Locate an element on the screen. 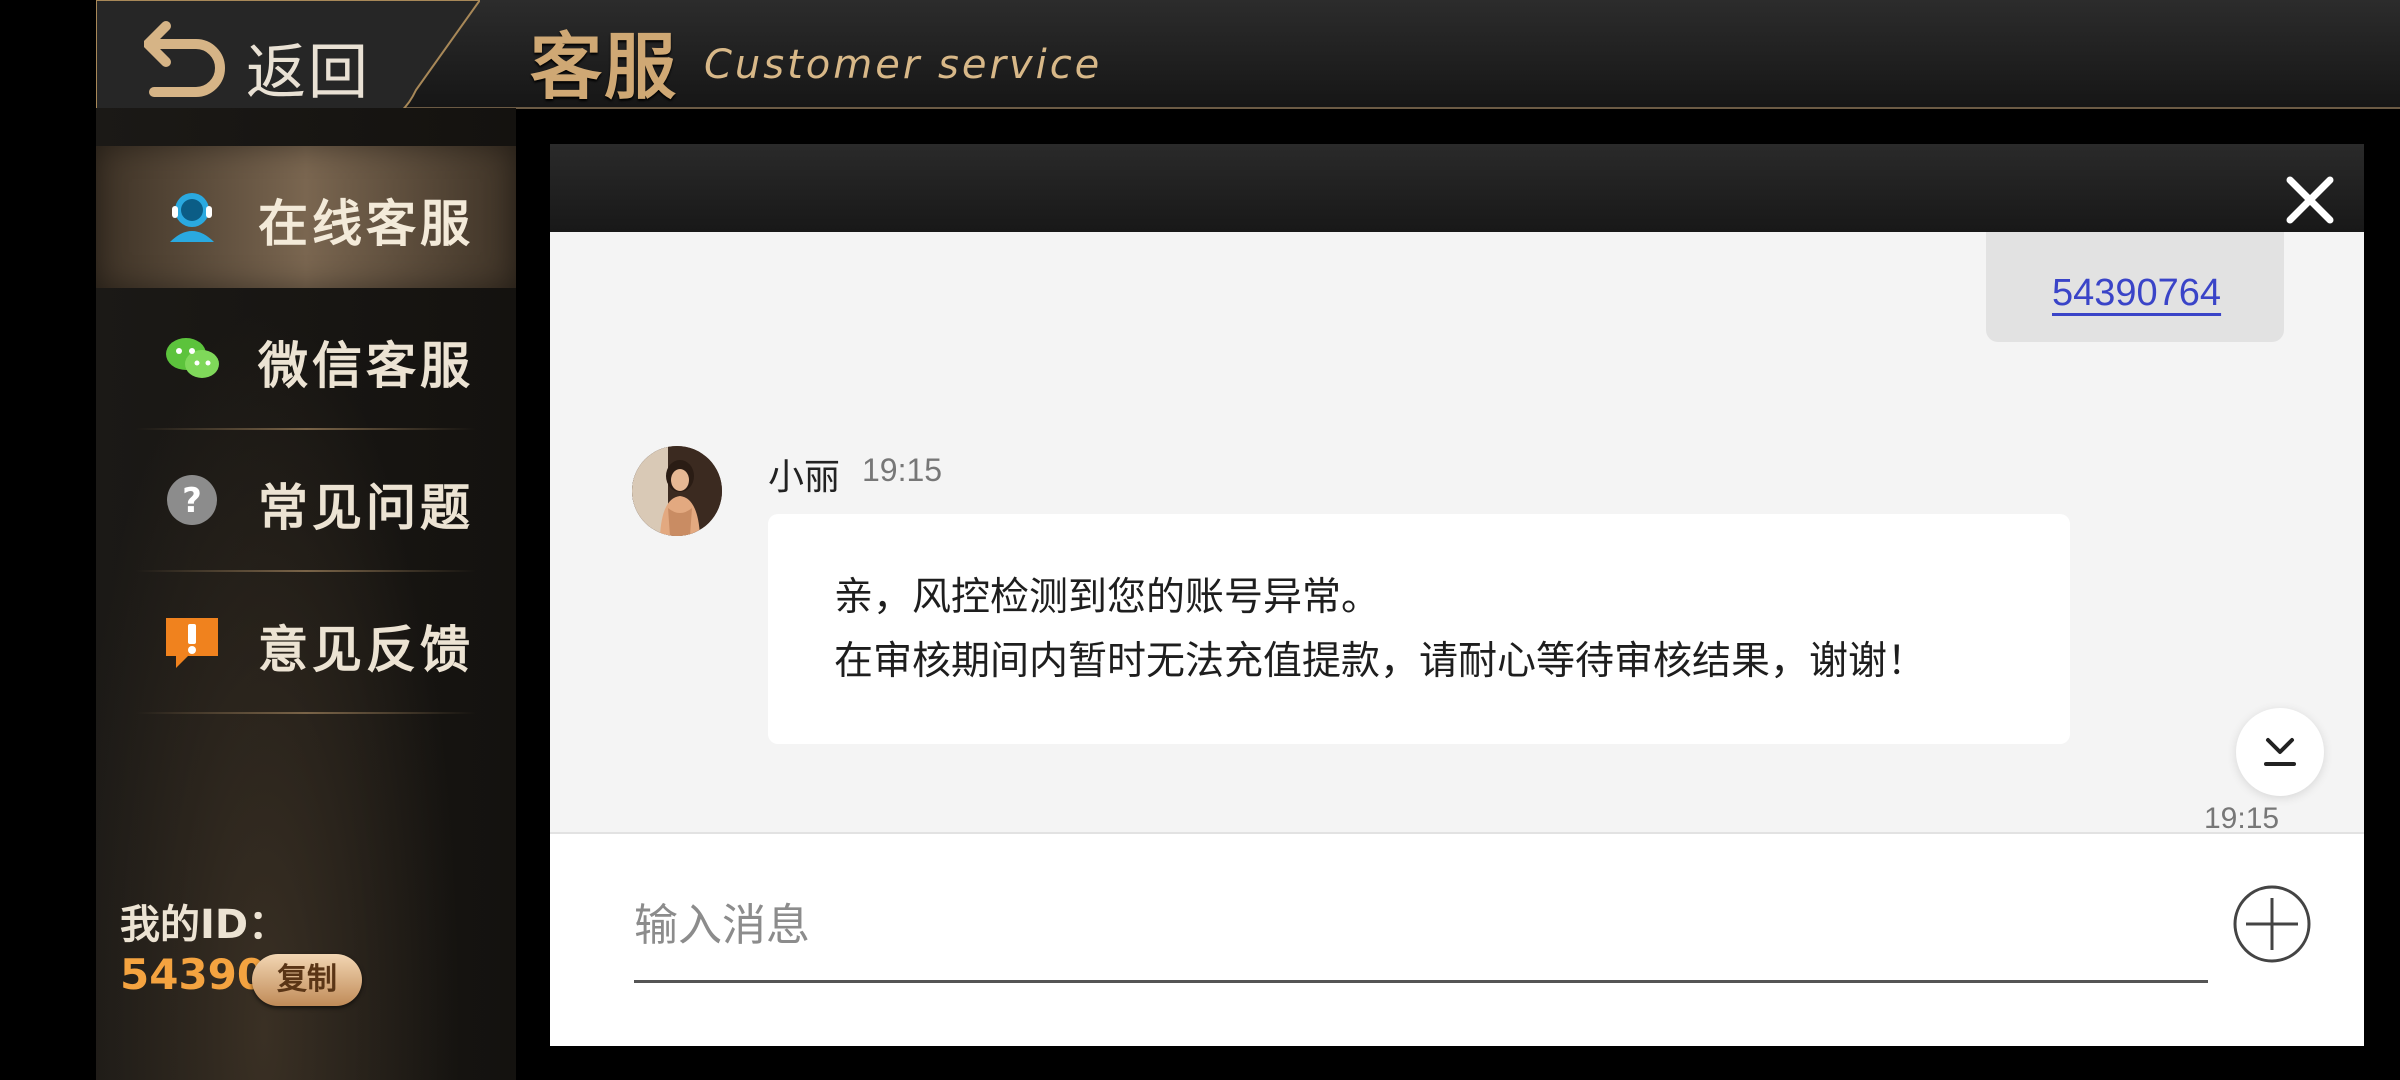 Image resolution: width=2400 pixels, height=1080 pixels. timestamp: 19:15 is located at coordinates (2242, 816).